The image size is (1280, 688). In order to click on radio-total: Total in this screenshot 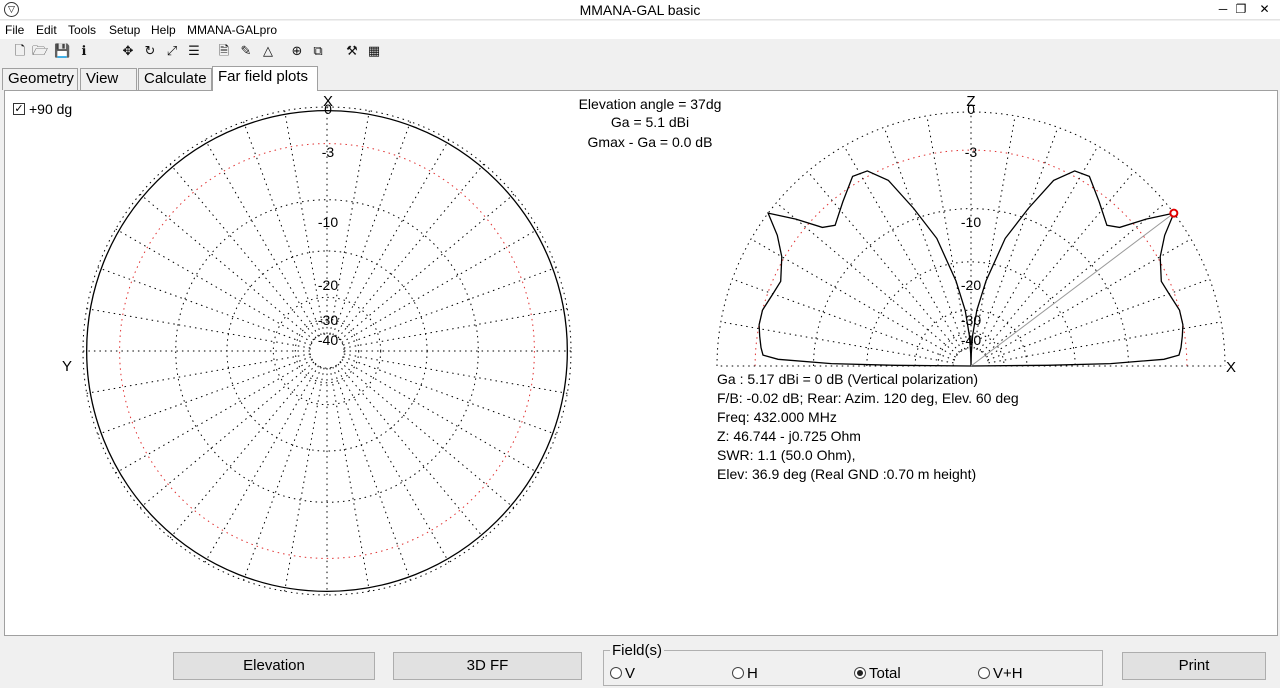, I will do `click(877, 674)`.